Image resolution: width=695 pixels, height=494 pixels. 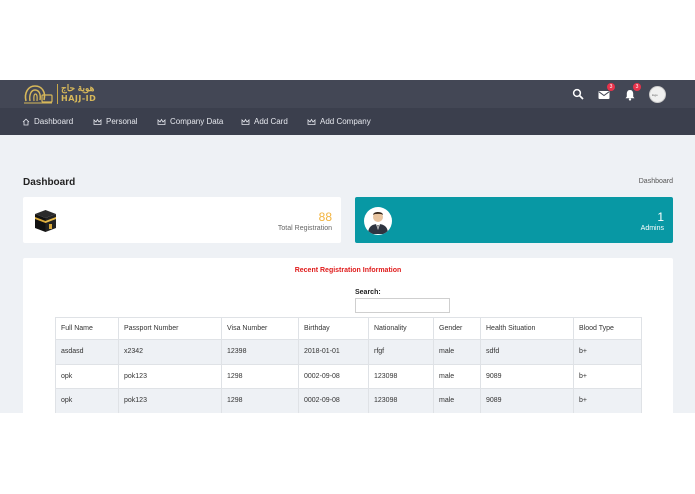 What do you see at coordinates (57, 94) in the screenshot?
I see `logo-divider` at bounding box center [57, 94].